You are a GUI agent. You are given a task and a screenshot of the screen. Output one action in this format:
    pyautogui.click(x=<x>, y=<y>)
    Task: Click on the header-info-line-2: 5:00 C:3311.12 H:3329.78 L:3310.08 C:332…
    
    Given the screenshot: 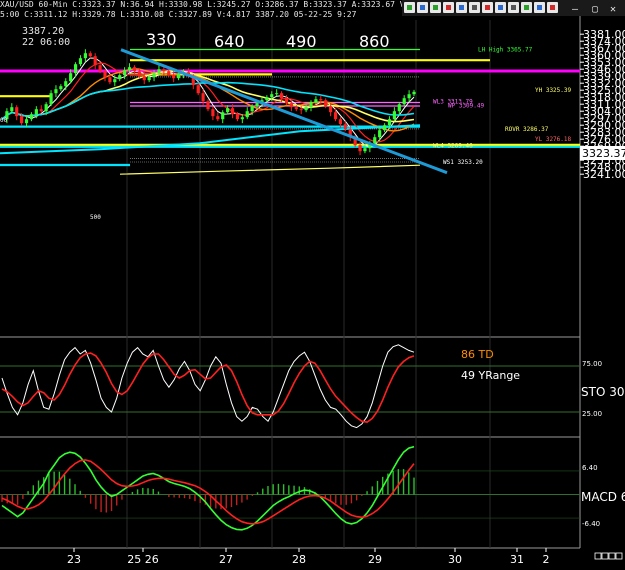 What is the action you would take?
    pyautogui.click(x=178, y=14)
    